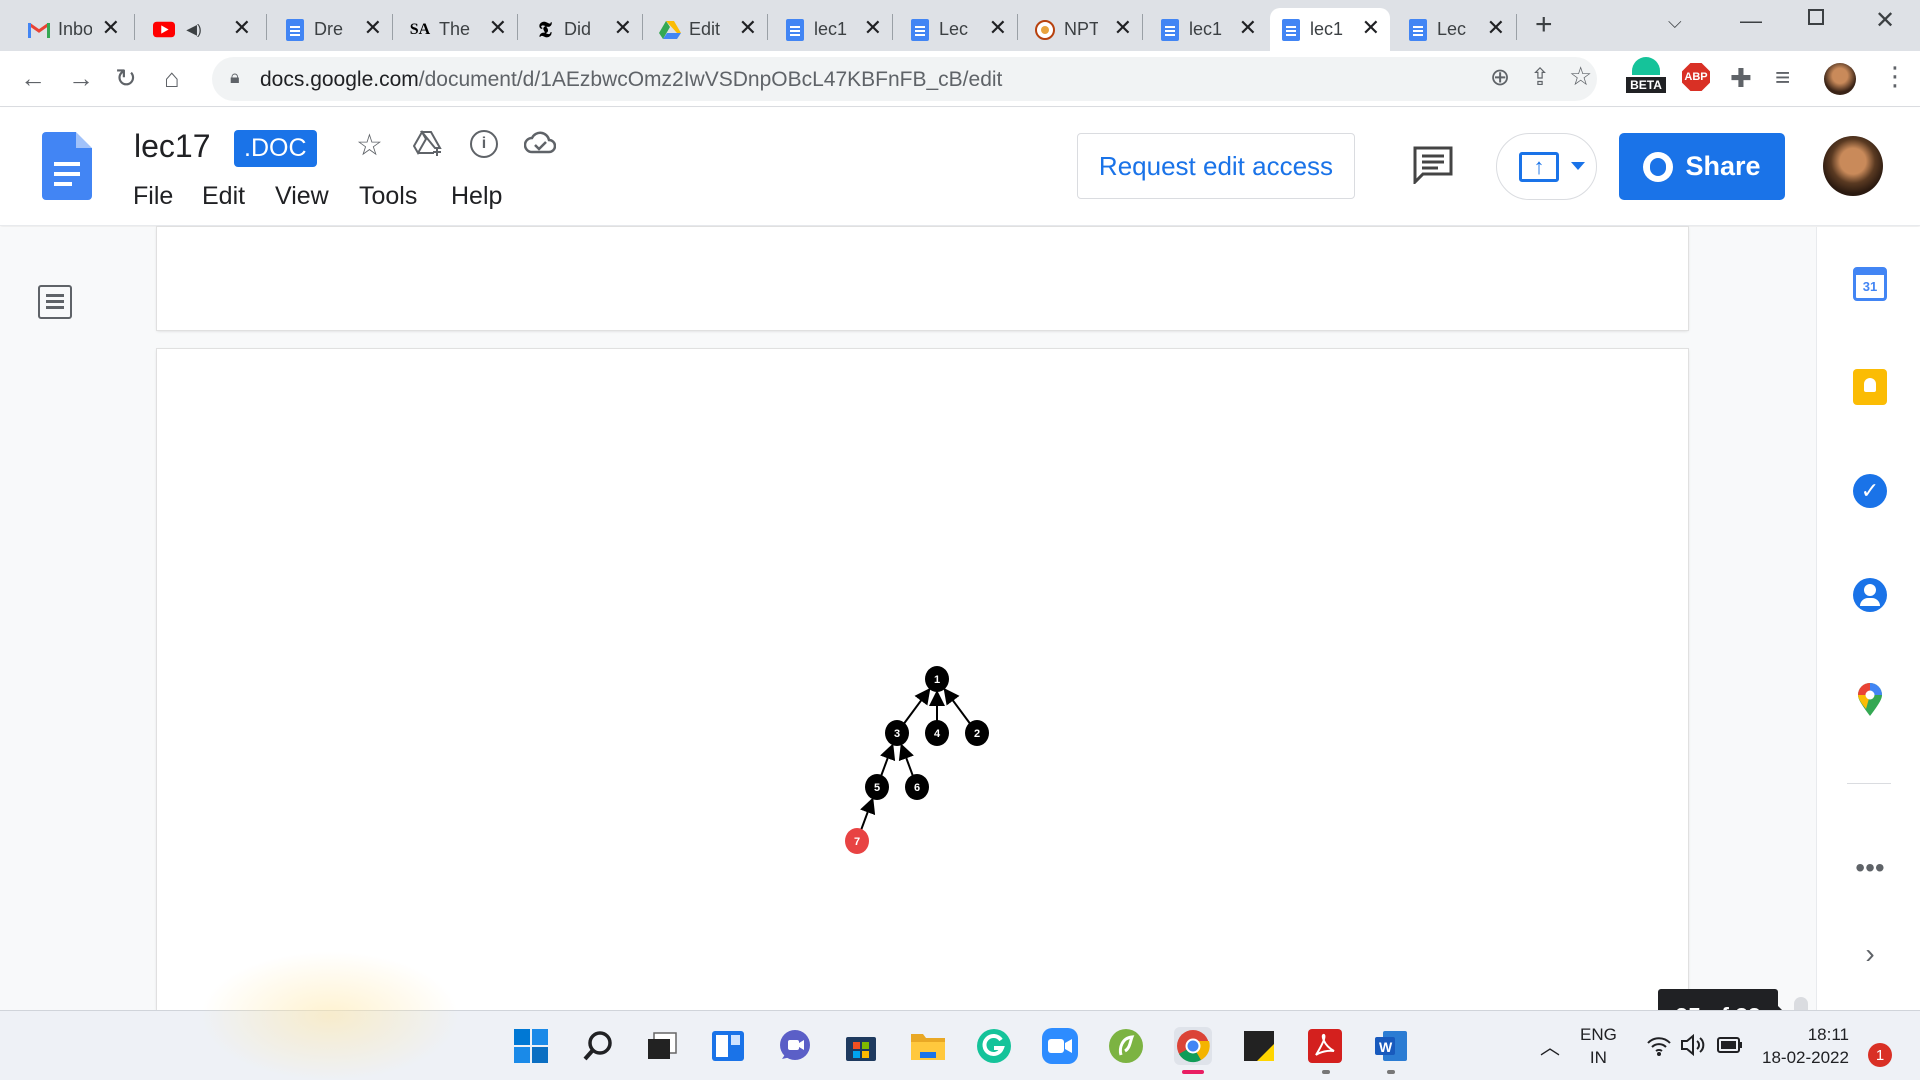  Describe the element at coordinates (458, 29) in the screenshot. I see `tab-sa: SA The ✕` at that location.